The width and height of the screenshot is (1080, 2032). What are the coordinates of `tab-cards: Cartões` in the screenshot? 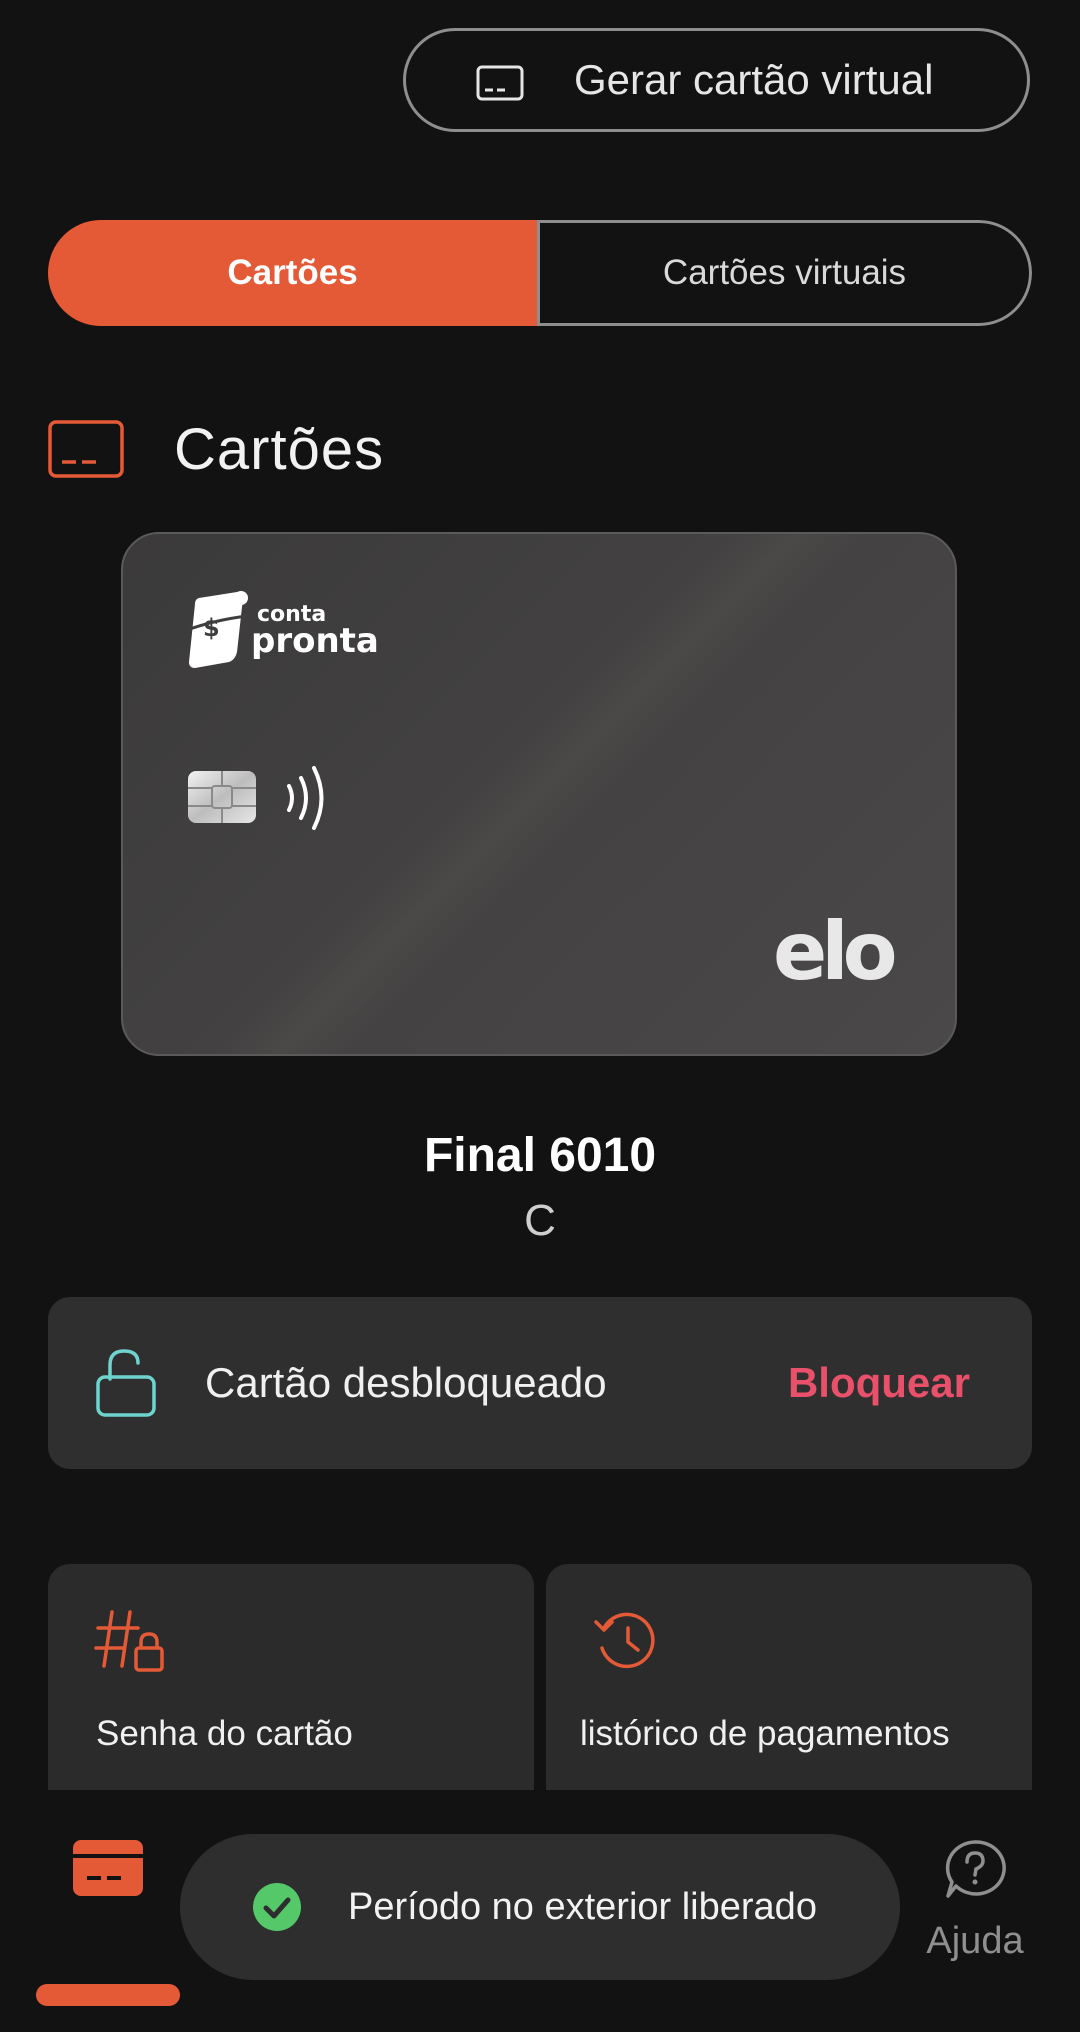 It's located at (292, 273).